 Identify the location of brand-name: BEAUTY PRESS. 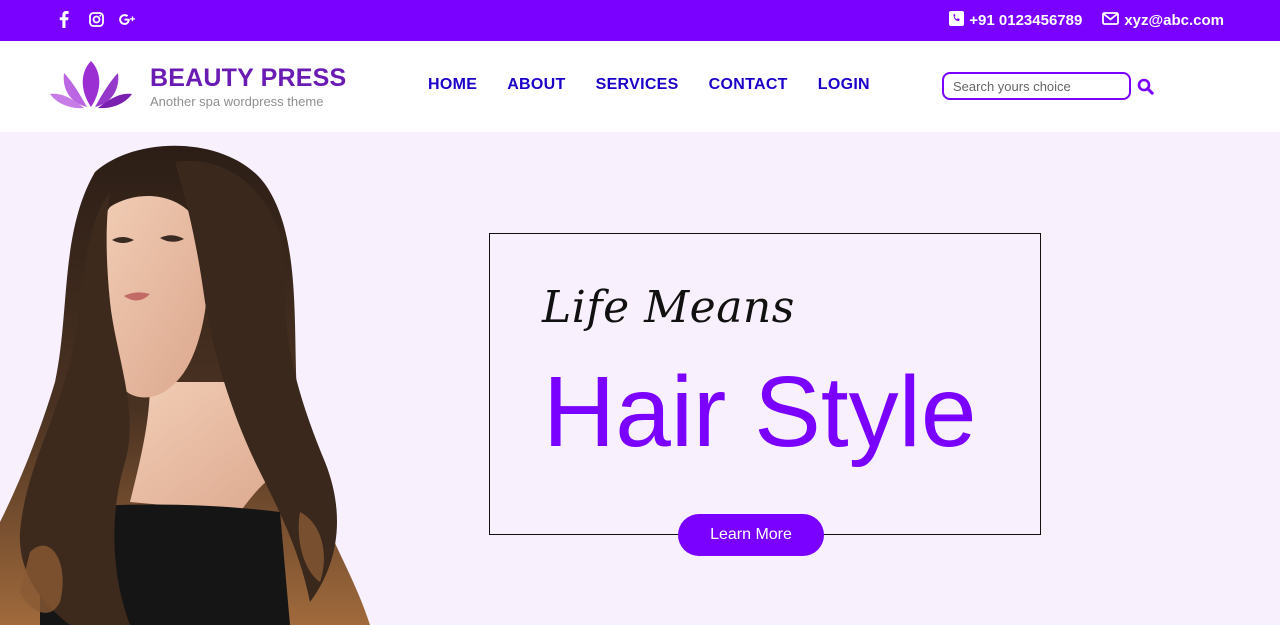
(248, 78).